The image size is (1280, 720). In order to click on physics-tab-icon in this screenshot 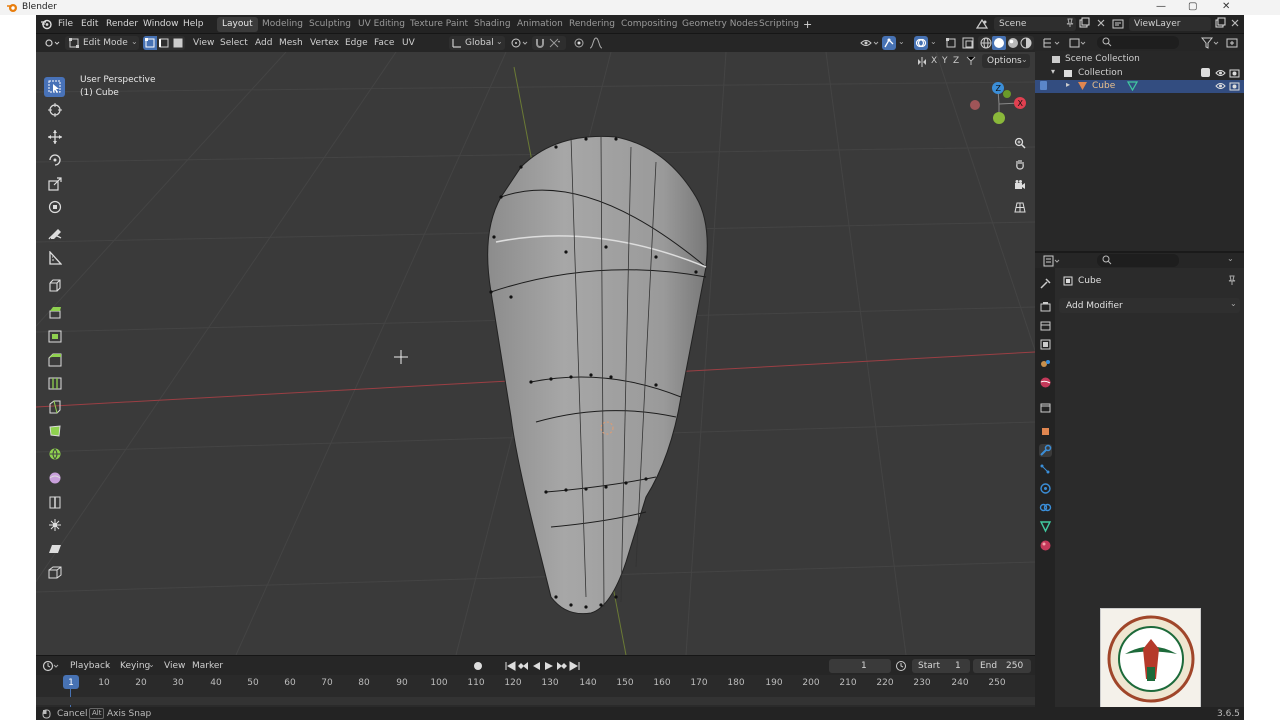, I will do `click(1045, 488)`.